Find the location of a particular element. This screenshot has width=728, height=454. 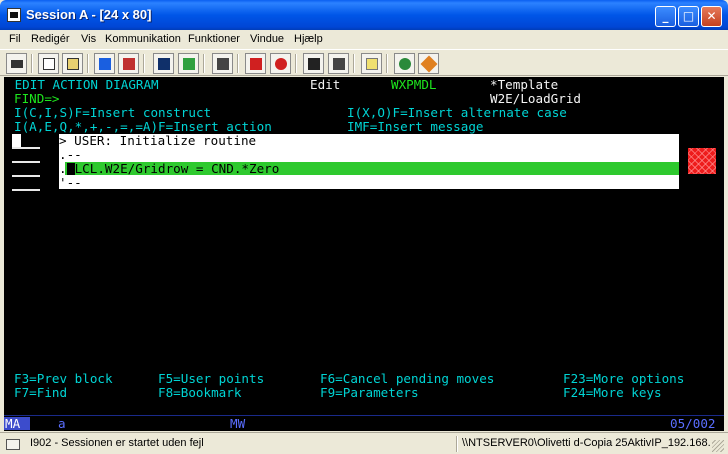

menu-kommunikation: Kommunikation is located at coordinates (143, 39).